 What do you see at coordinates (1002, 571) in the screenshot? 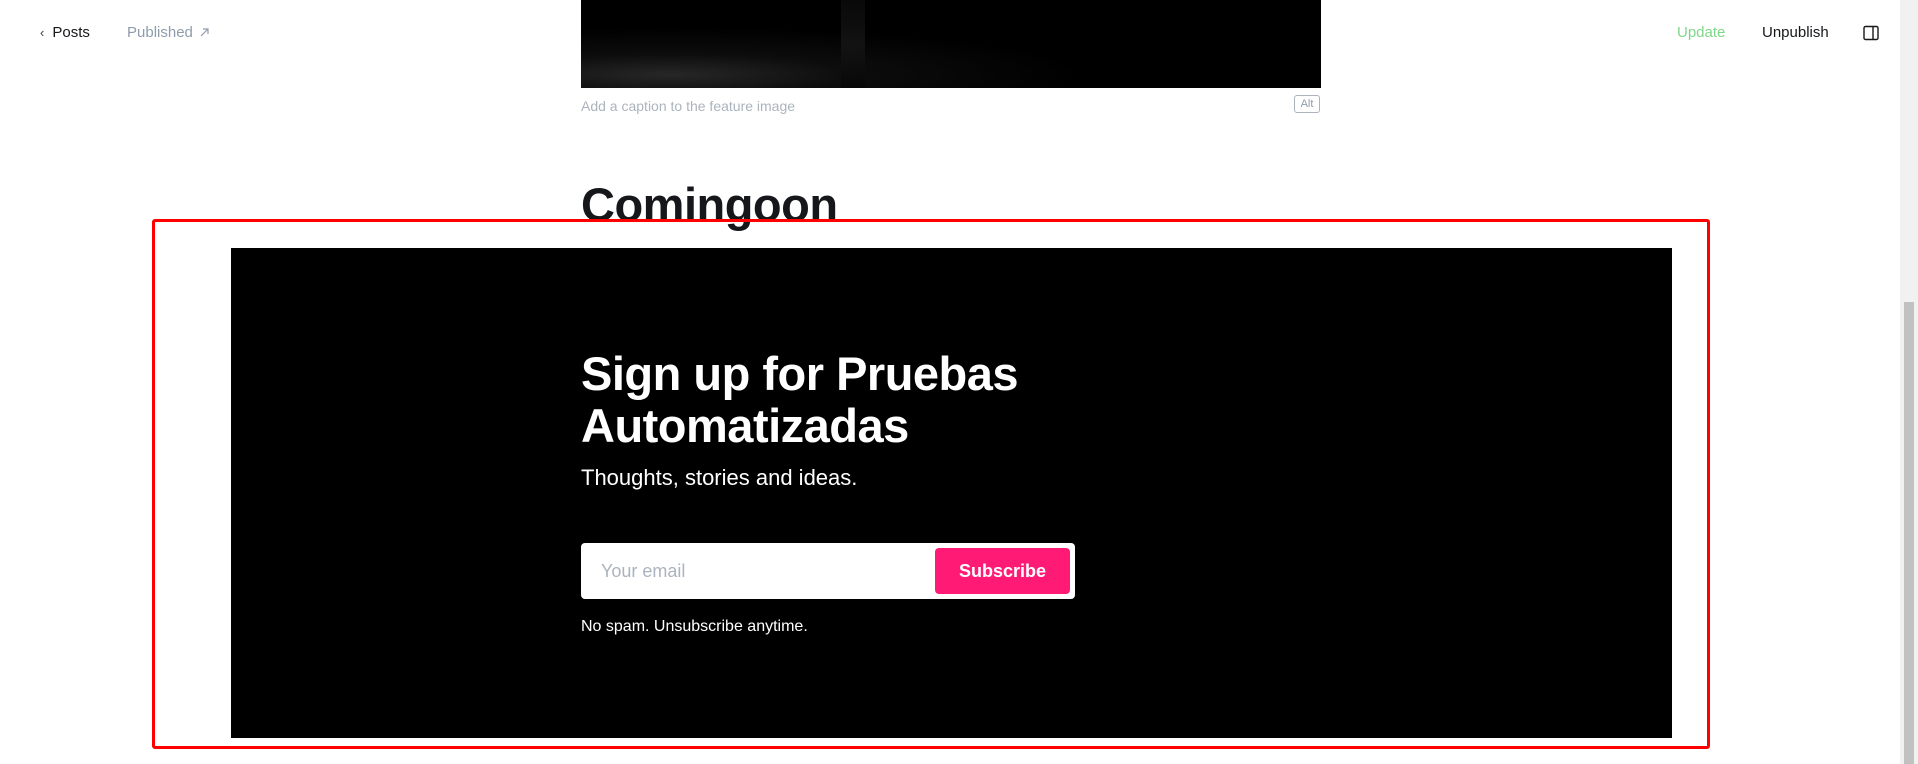
I see `subscribe-button: Subscribe` at bounding box center [1002, 571].